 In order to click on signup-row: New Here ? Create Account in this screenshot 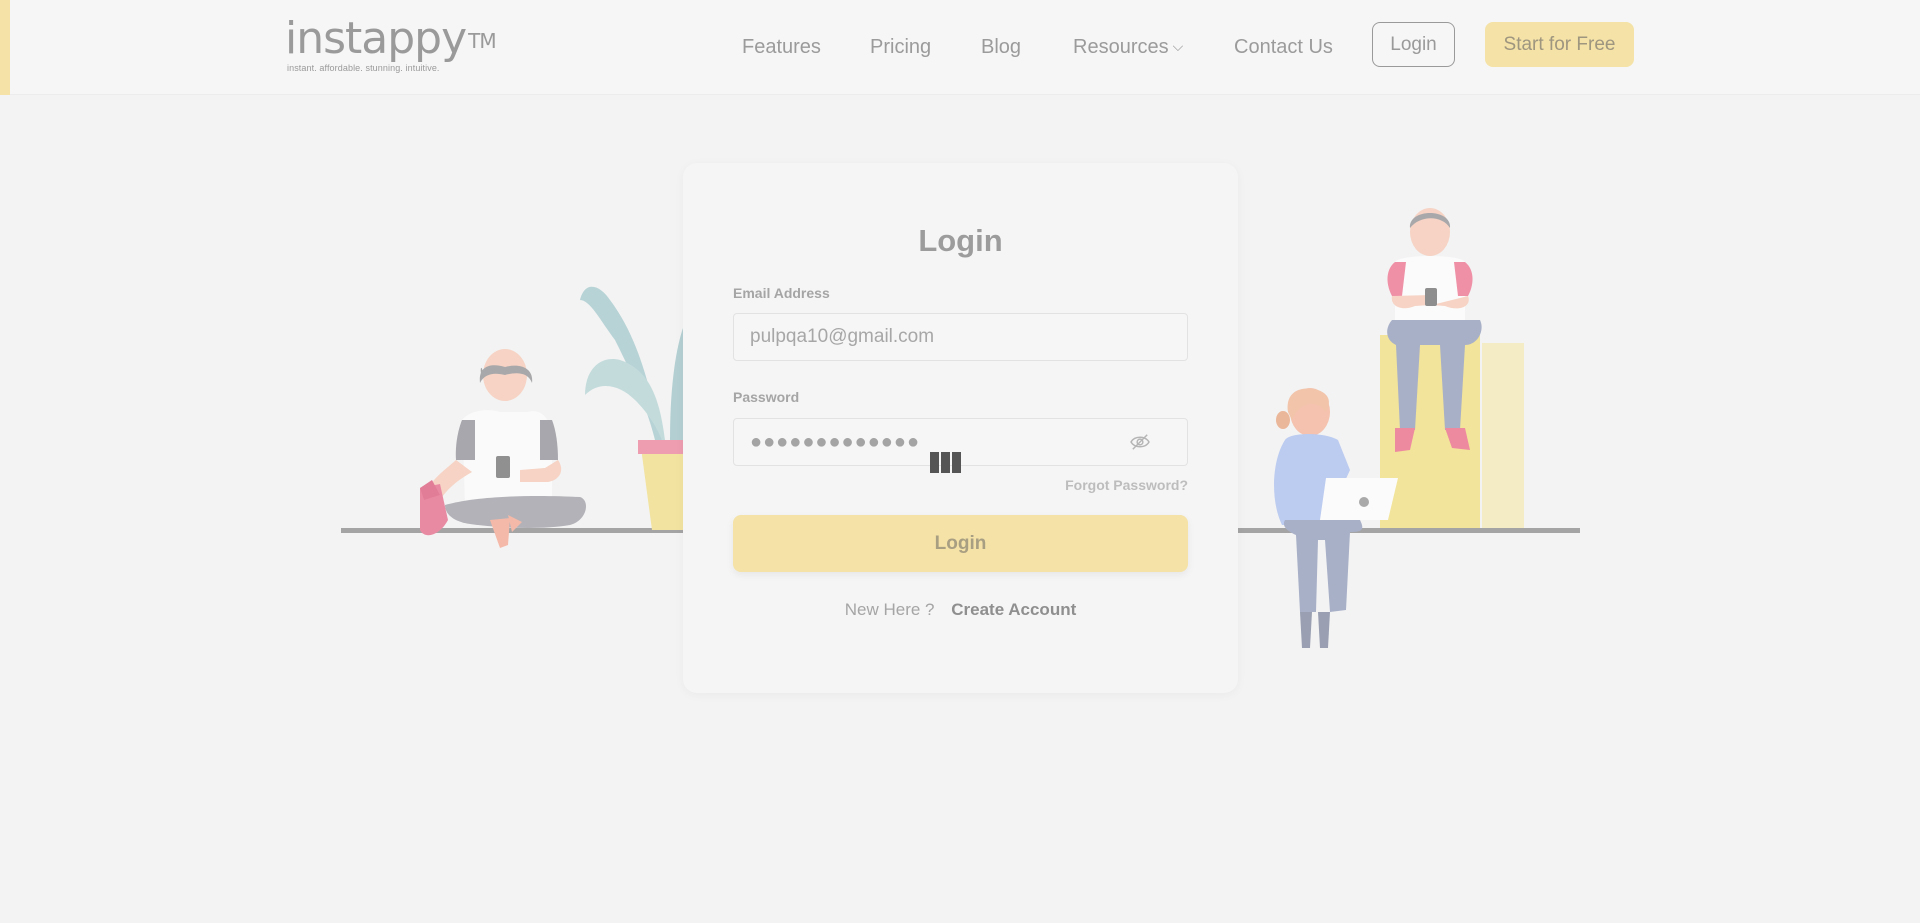, I will do `click(960, 610)`.